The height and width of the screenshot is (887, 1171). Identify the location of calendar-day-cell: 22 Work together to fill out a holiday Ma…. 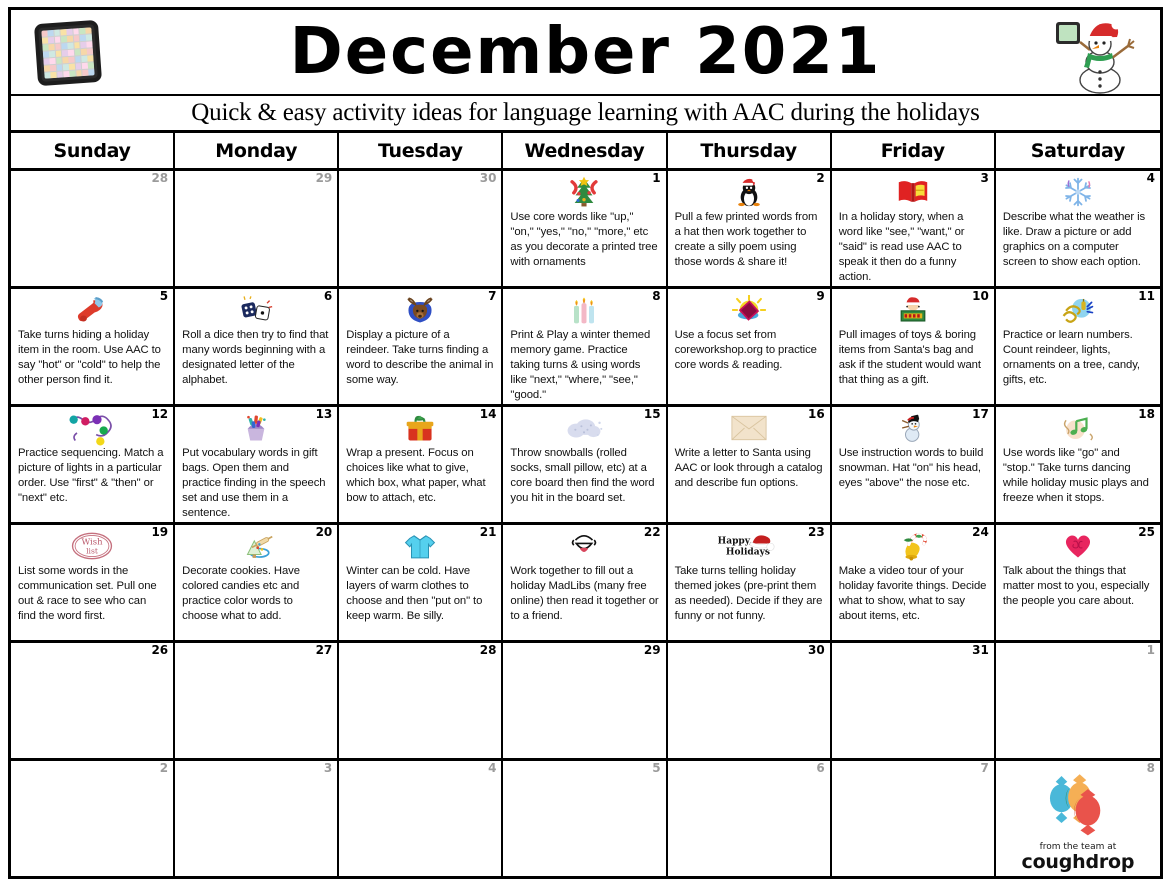
(585, 582).